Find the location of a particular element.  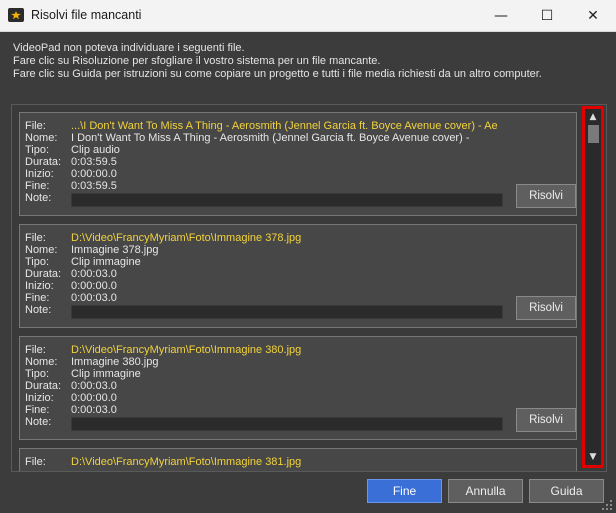

minimize-button: — is located at coordinates (501, 15).